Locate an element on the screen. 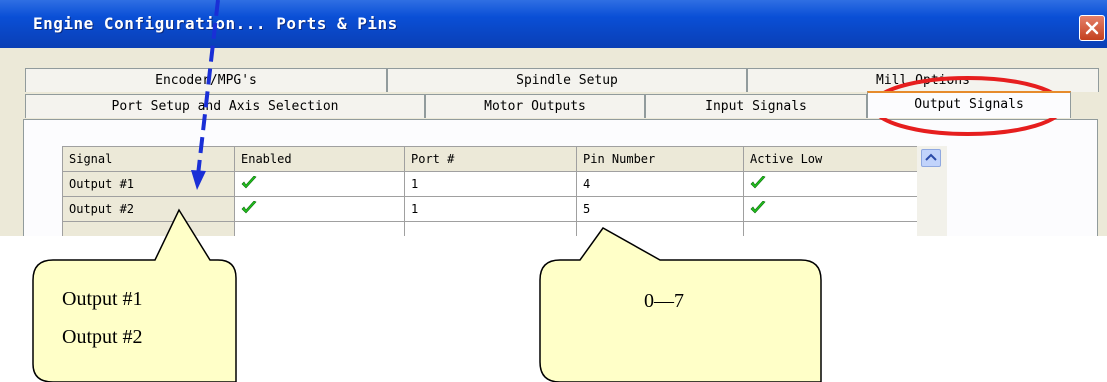 Image resolution: width=1107 pixels, height=382 pixels. close-button is located at coordinates (1092, 28).